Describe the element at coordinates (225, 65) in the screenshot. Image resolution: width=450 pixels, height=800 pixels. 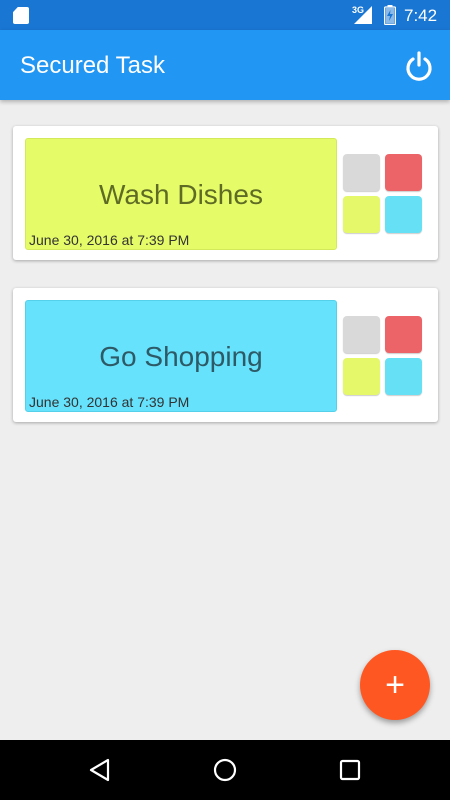
I see `app-bar: Secured Task` at that location.